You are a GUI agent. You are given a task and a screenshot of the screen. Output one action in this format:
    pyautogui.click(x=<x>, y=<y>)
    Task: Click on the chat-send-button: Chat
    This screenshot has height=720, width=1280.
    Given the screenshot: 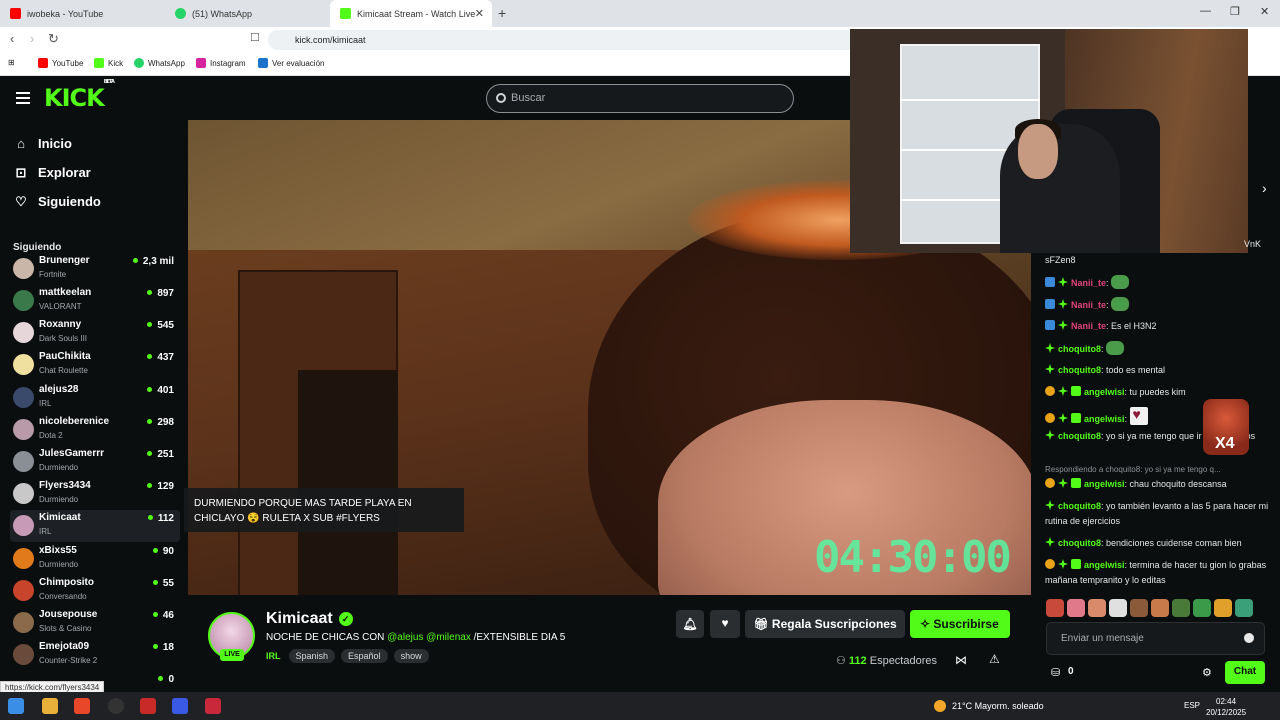 What is the action you would take?
    pyautogui.click(x=1245, y=672)
    